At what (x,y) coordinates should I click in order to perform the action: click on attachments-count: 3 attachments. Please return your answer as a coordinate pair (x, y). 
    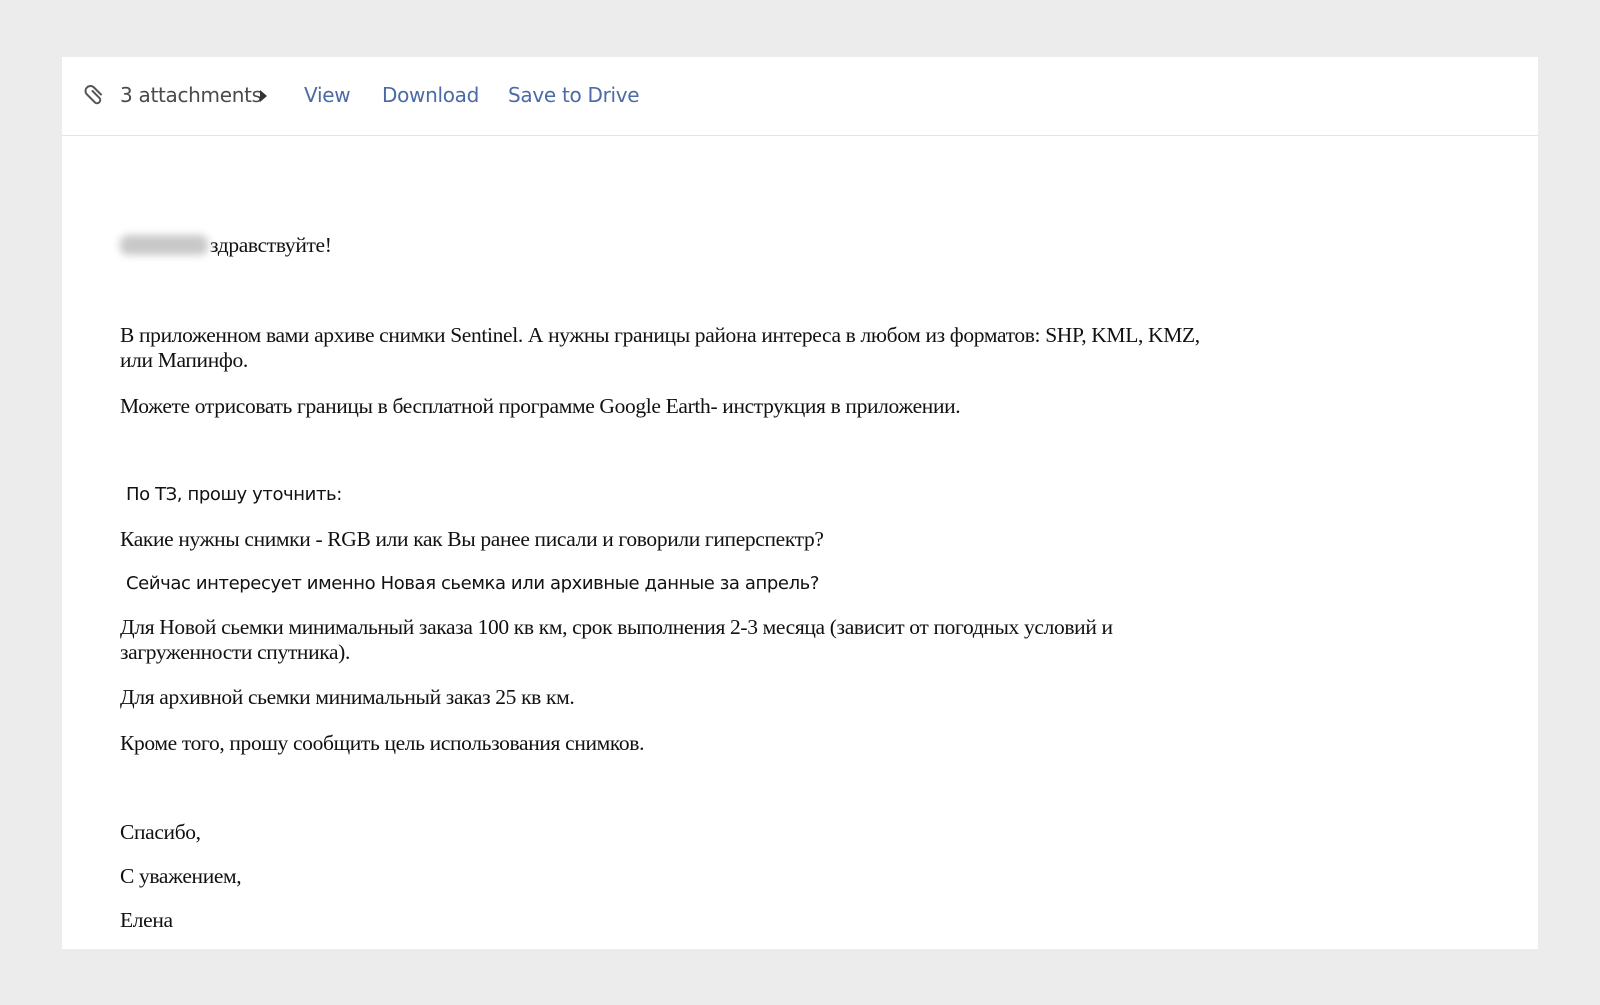
    Looking at the image, I should click on (191, 95).